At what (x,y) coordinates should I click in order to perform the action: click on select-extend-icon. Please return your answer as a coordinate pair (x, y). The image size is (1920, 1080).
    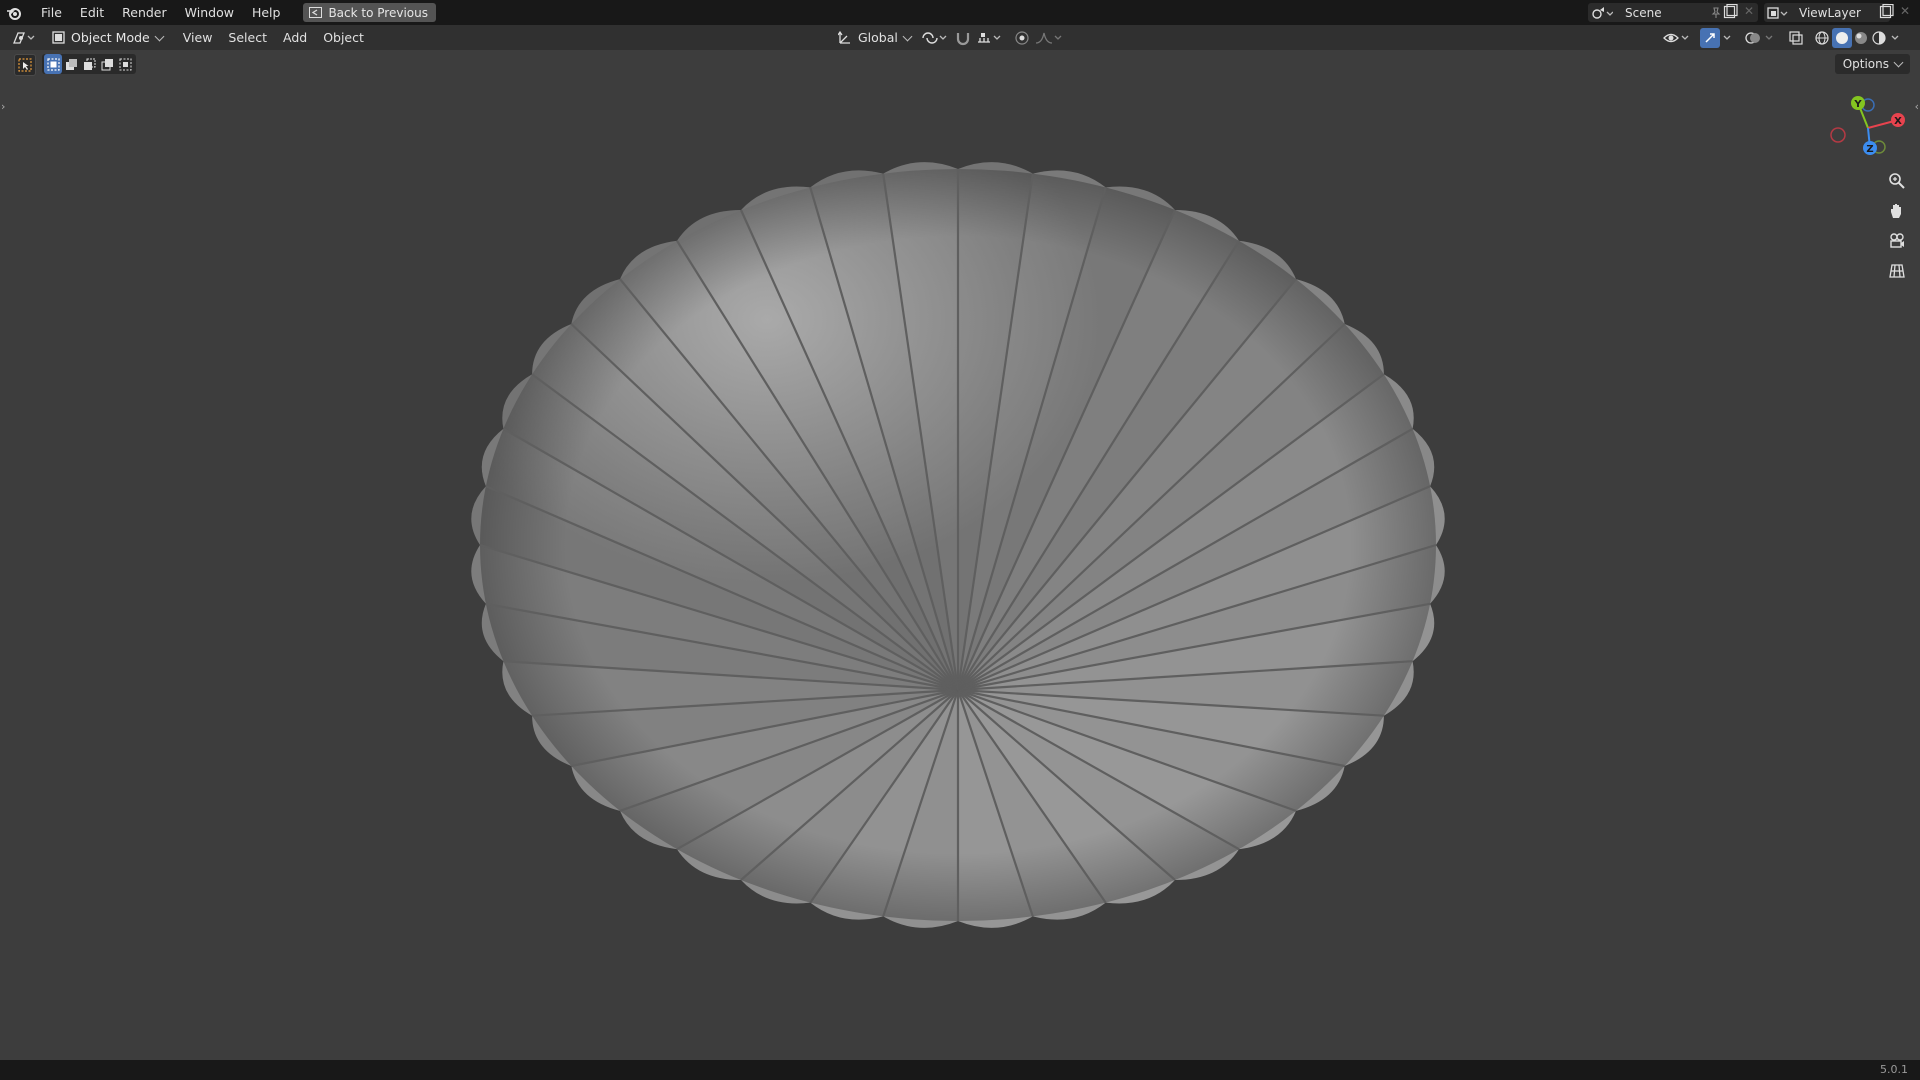
    Looking at the image, I should click on (71, 64).